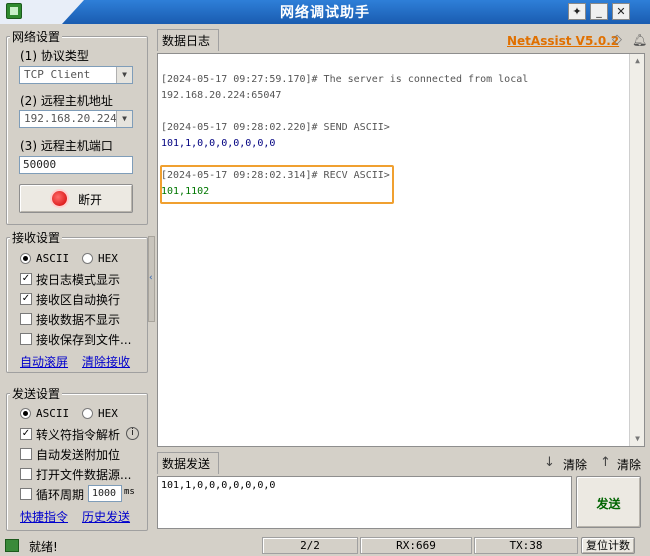  I want to click on info-icon: i, so click(132, 433).